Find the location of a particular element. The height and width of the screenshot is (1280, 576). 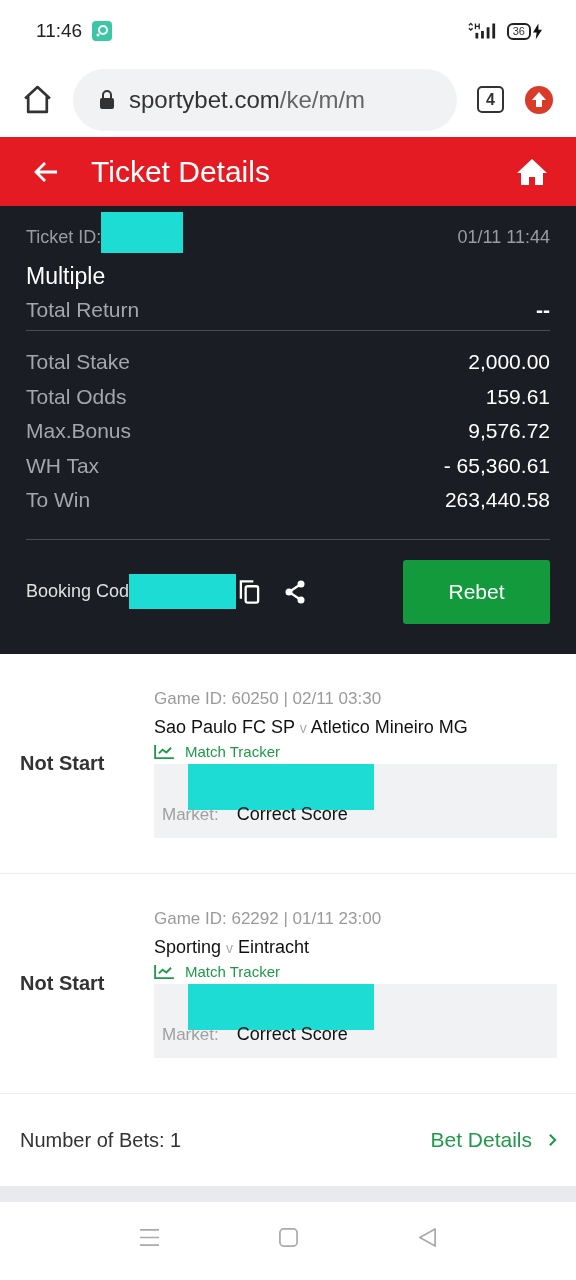

notification-icon is located at coordinates (102, 31).